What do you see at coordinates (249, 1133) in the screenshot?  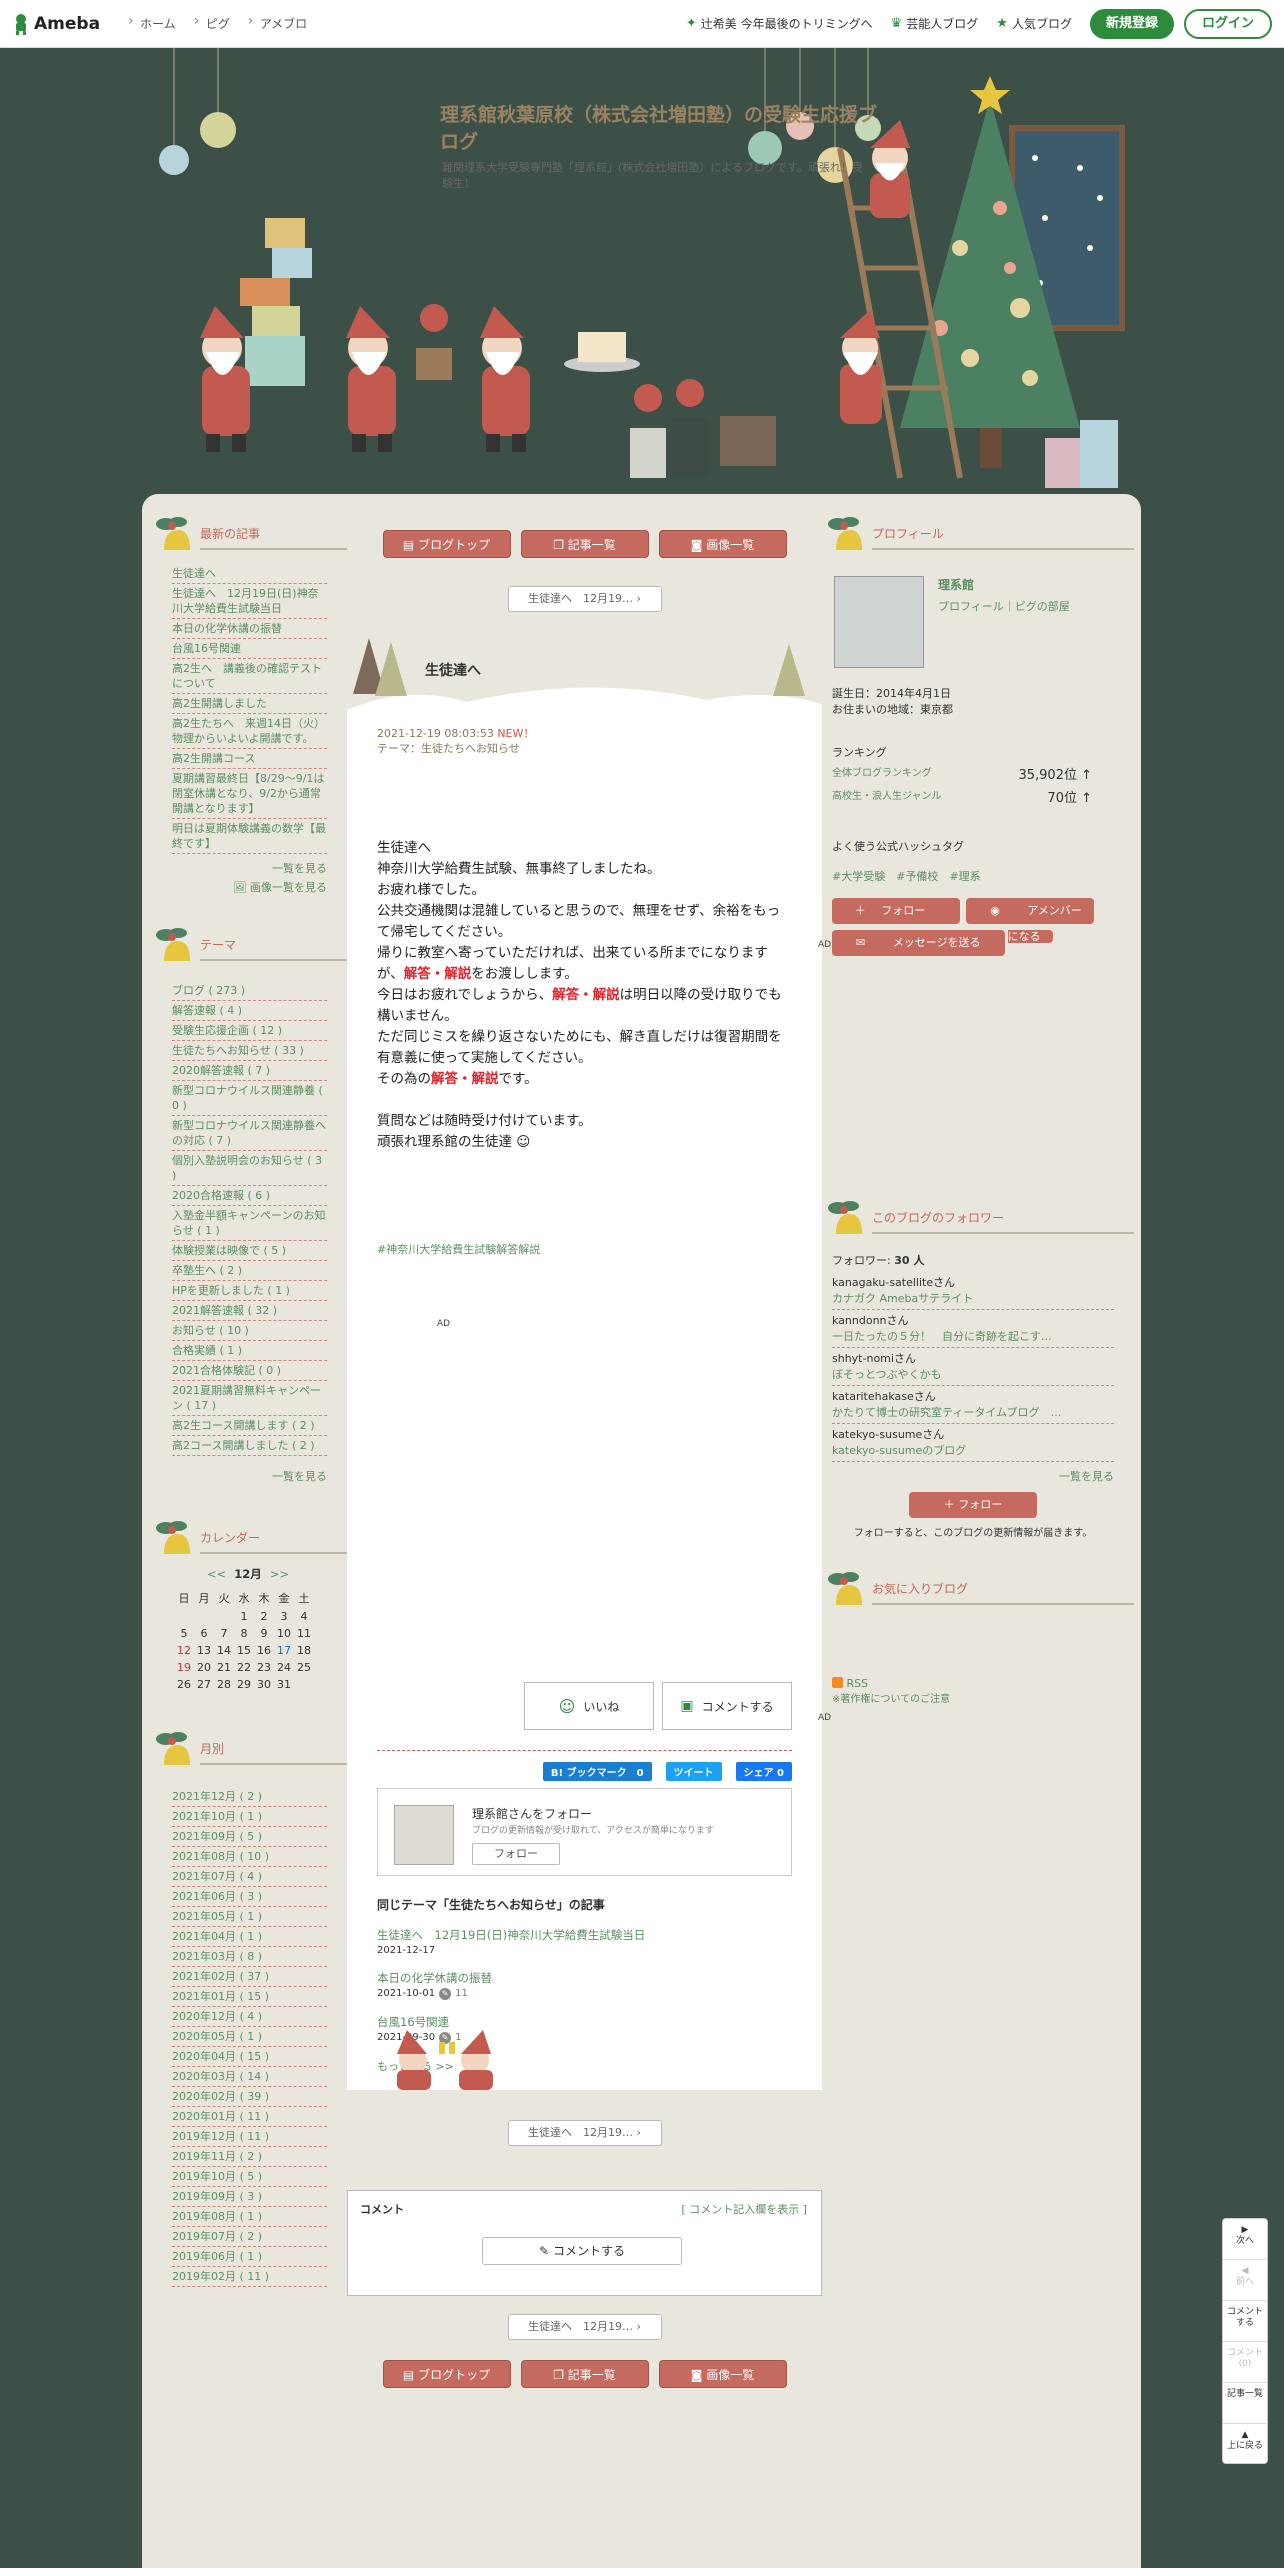 I see `theme-item: 新型コロナウイルス関連静養への対応 ( 7 )` at bounding box center [249, 1133].